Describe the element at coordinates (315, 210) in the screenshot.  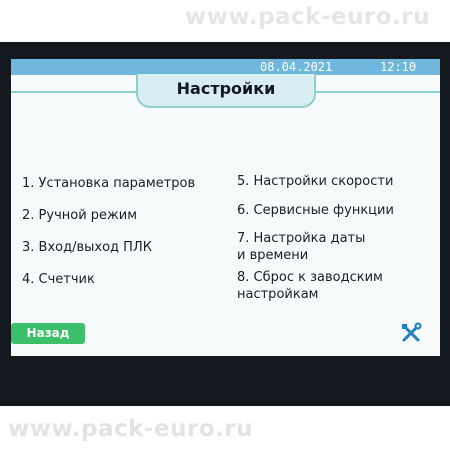
I see `menu-item-service-functions: 6. Сервисные функции` at that location.